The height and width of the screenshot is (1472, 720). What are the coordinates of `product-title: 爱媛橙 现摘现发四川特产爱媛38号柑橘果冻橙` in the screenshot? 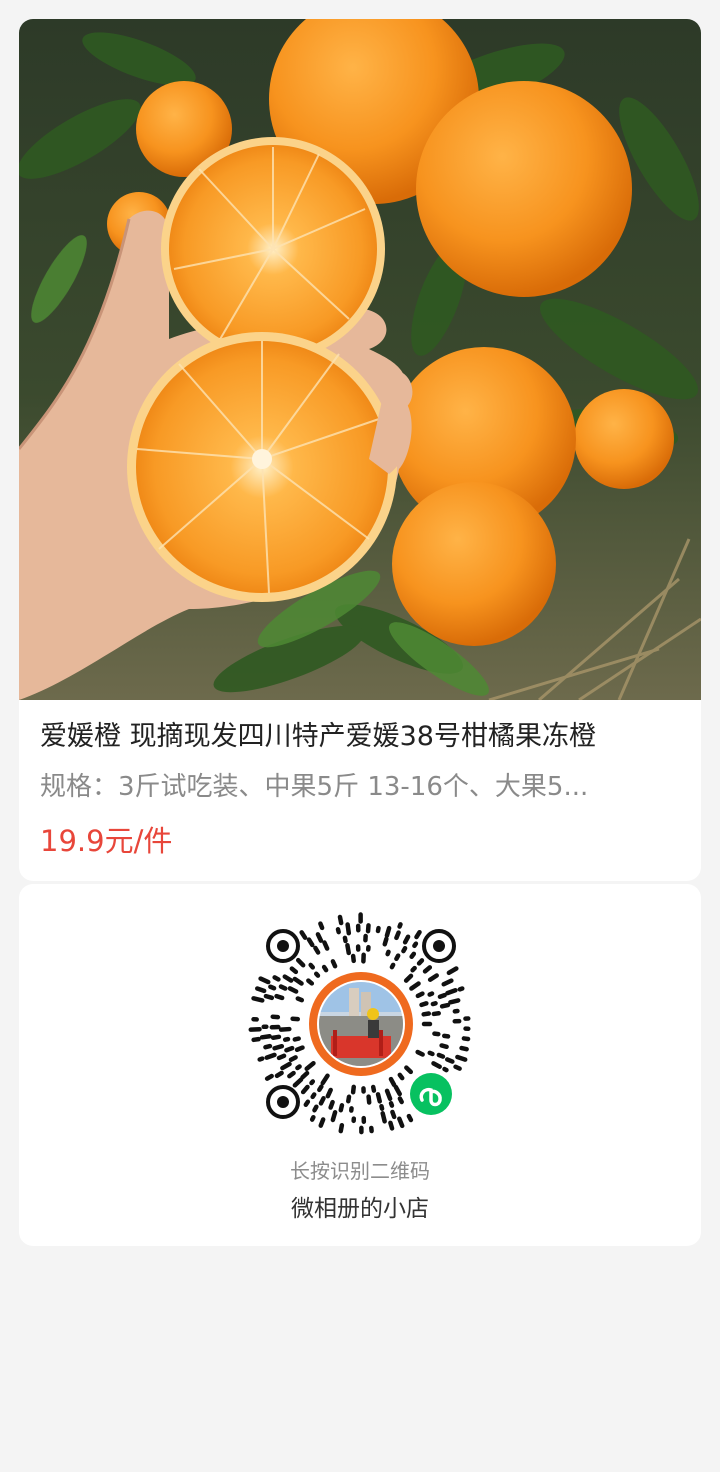 It's located at (360, 737).